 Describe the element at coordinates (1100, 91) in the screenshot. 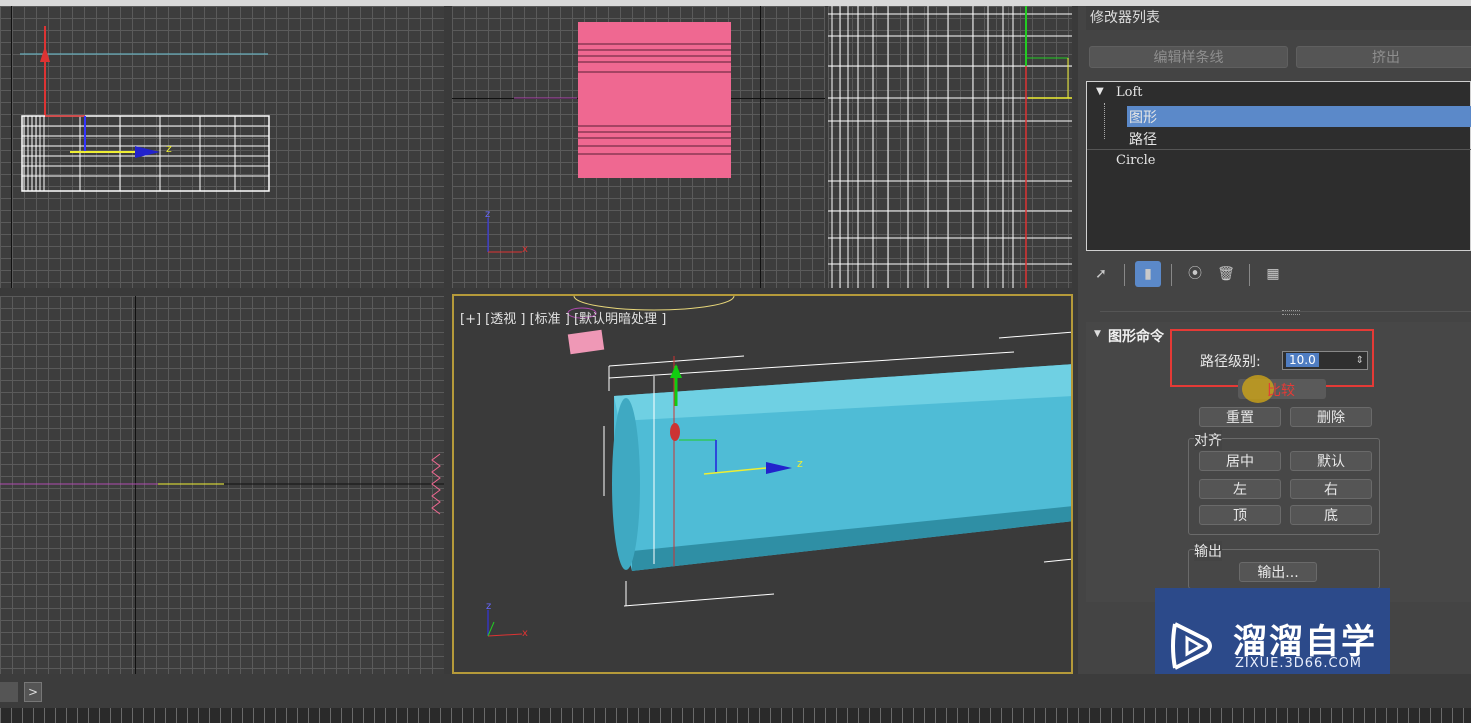

I see `stack-expand-icon: ▼` at that location.